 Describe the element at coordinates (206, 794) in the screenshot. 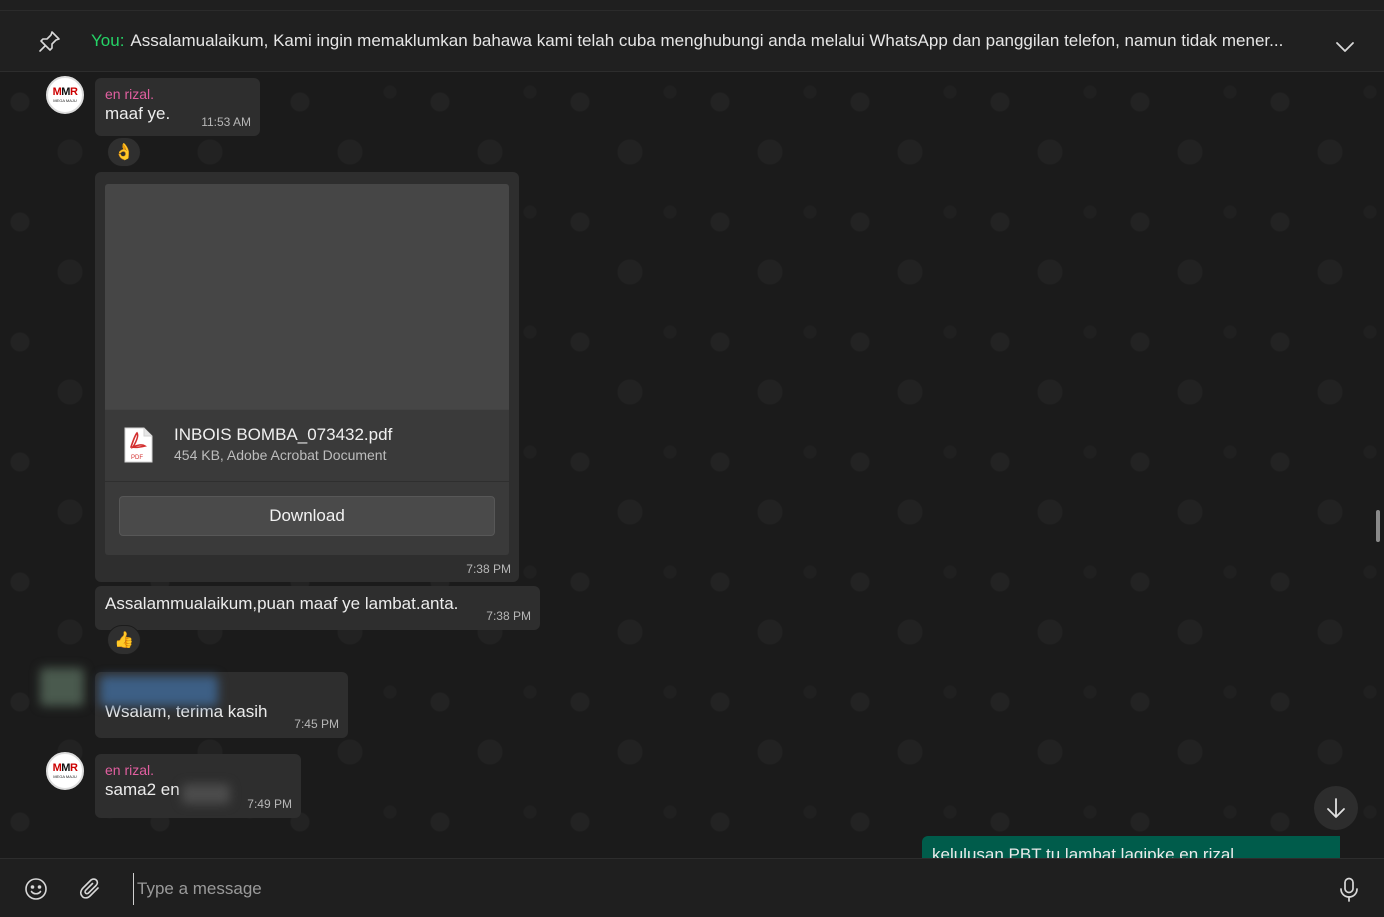

I see `redacted-name` at that location.